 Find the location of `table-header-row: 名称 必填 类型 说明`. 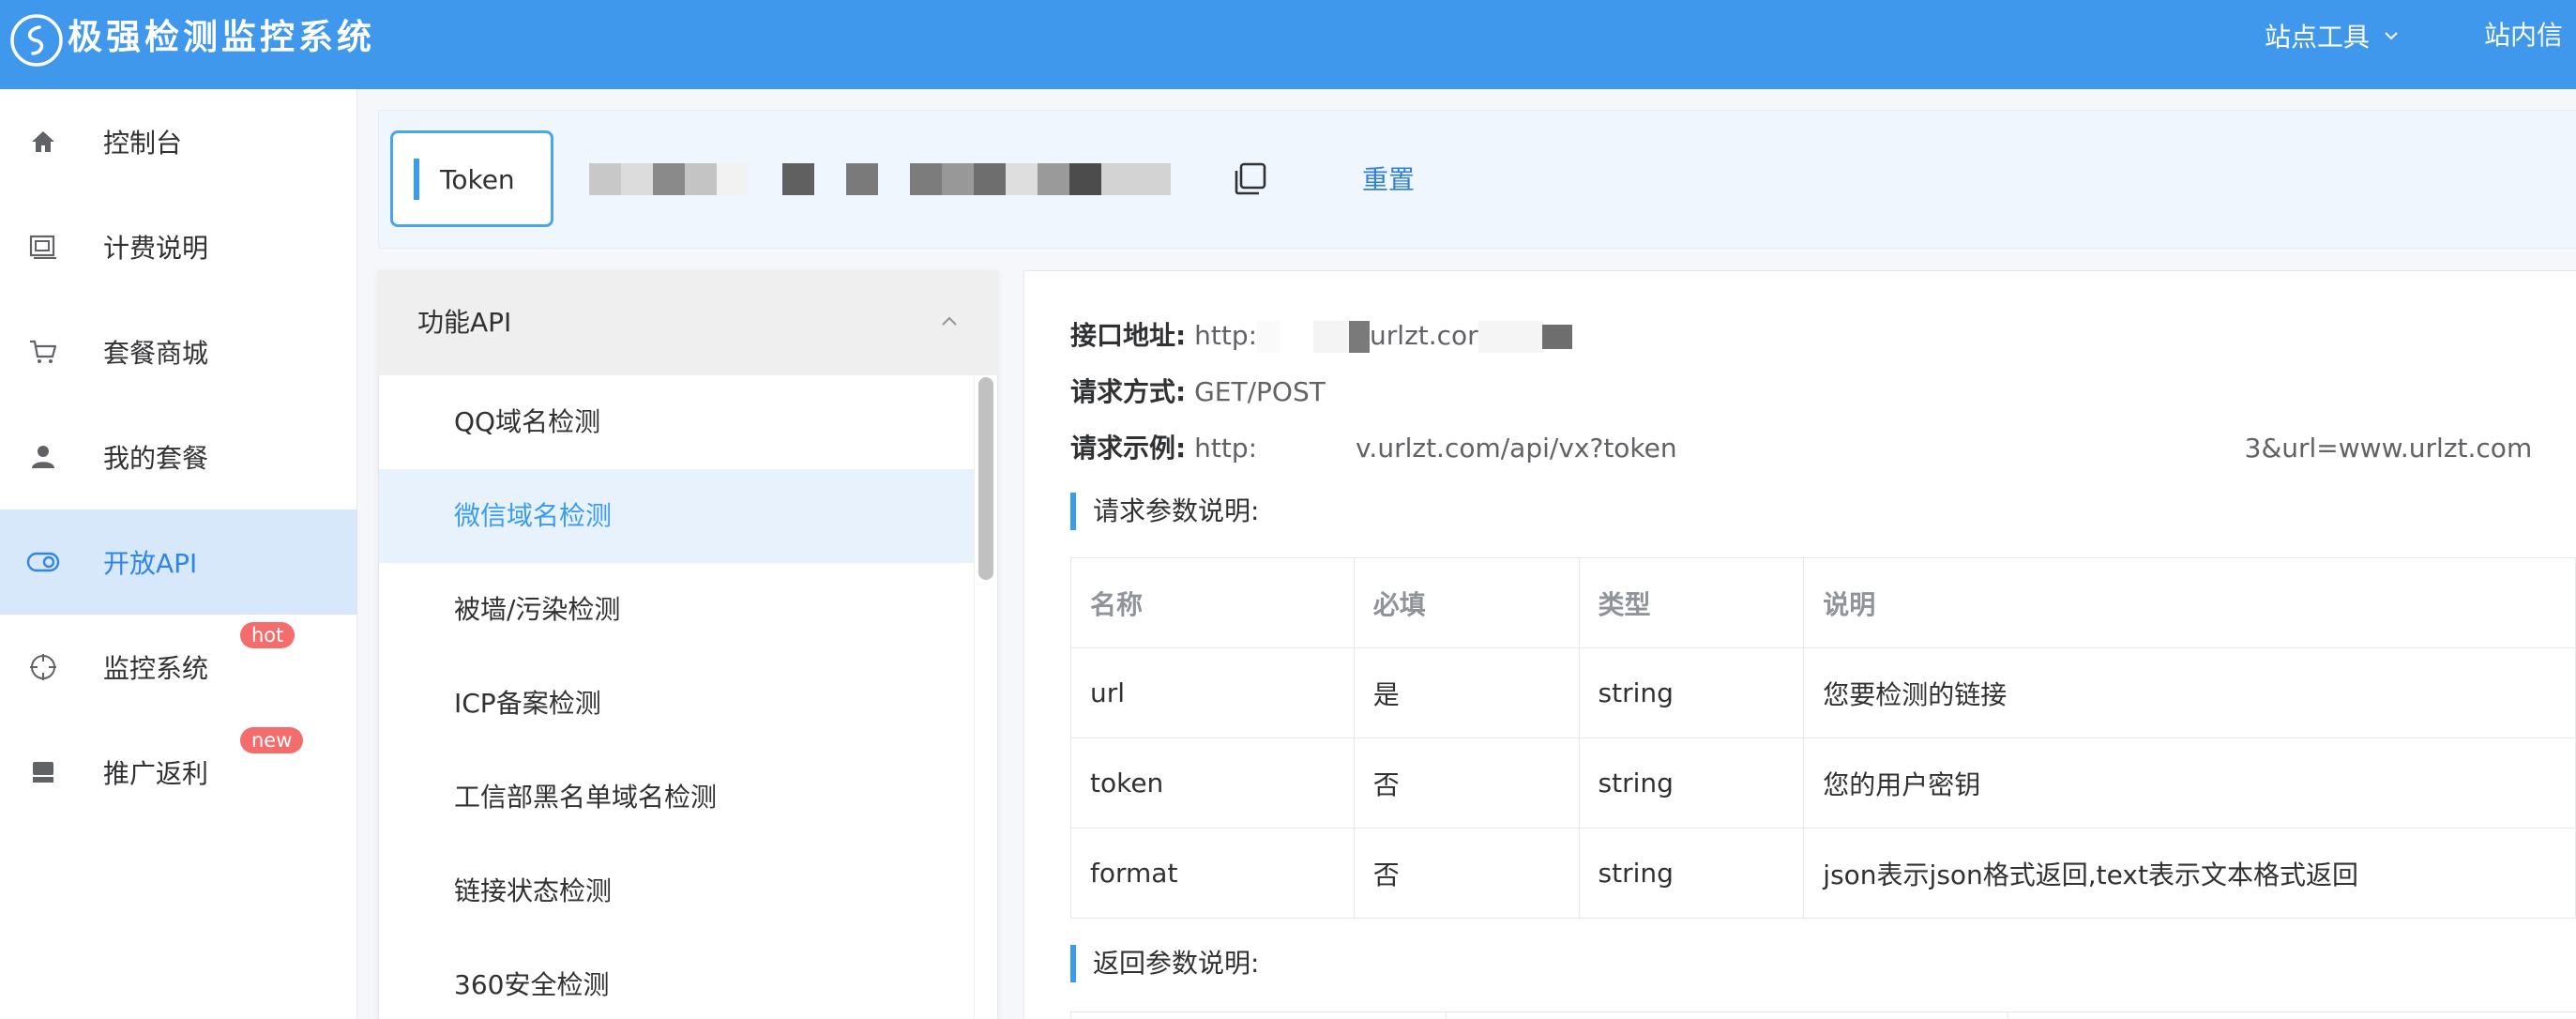

table-header-row: 名称 必填 类型 说明 is located at coordinates (1823, 602).